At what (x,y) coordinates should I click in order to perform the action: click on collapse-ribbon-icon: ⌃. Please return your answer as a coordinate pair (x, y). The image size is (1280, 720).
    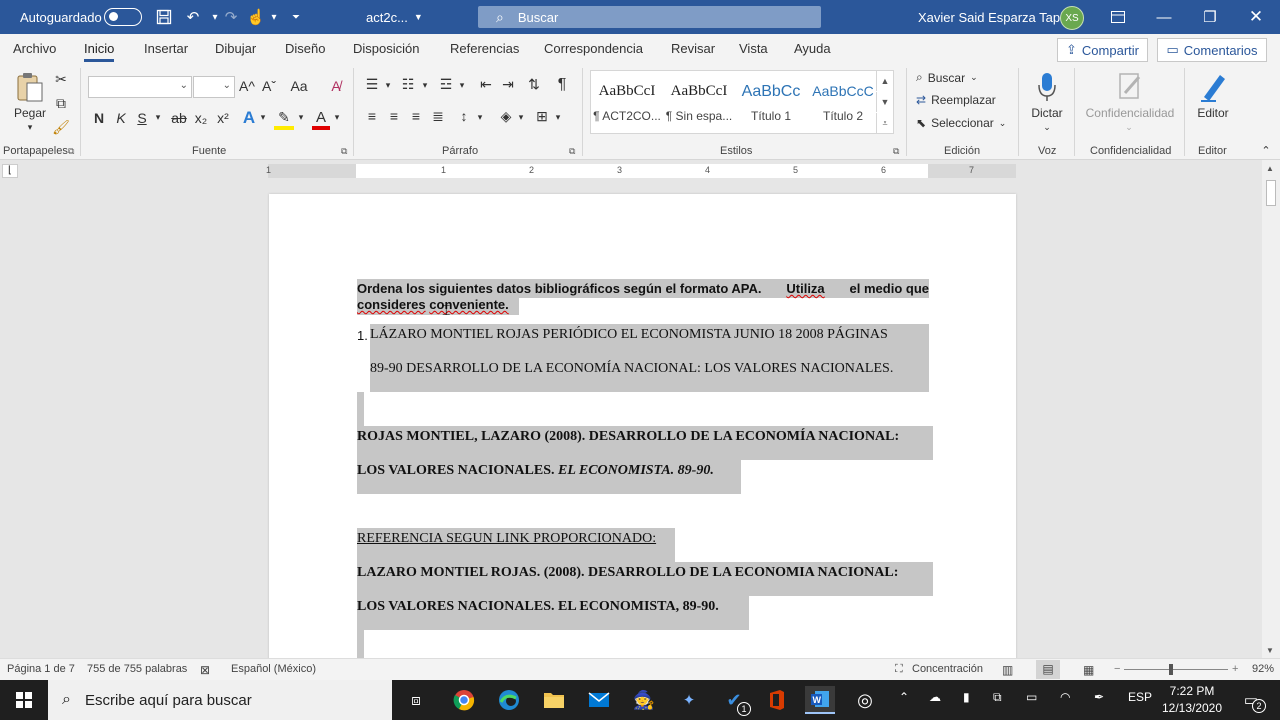
    Looking at the image, I should click on (1266, 150).